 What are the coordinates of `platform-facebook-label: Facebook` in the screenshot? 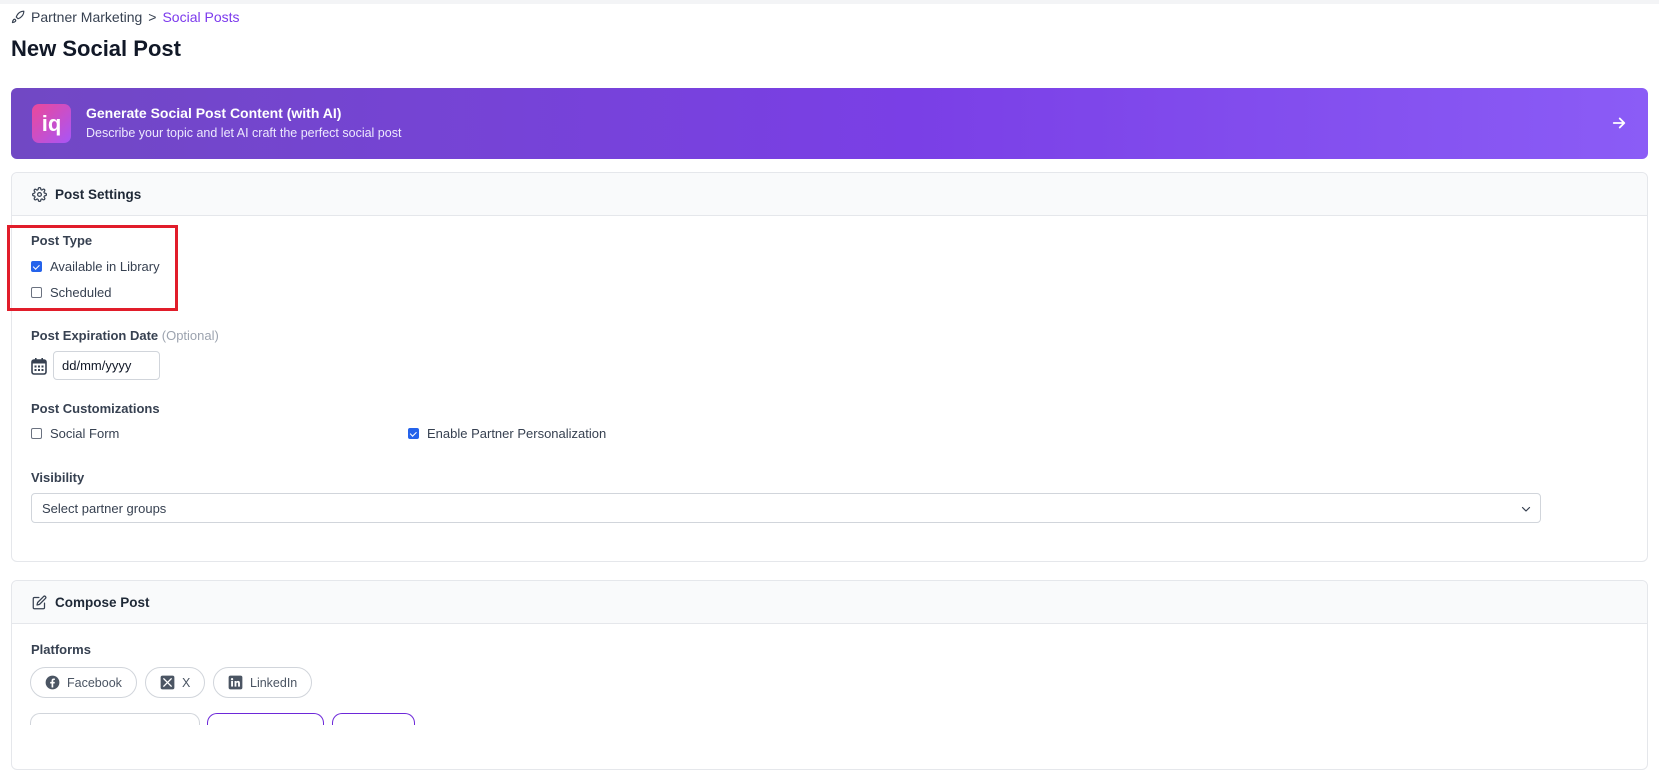 It's located at (94, 682).